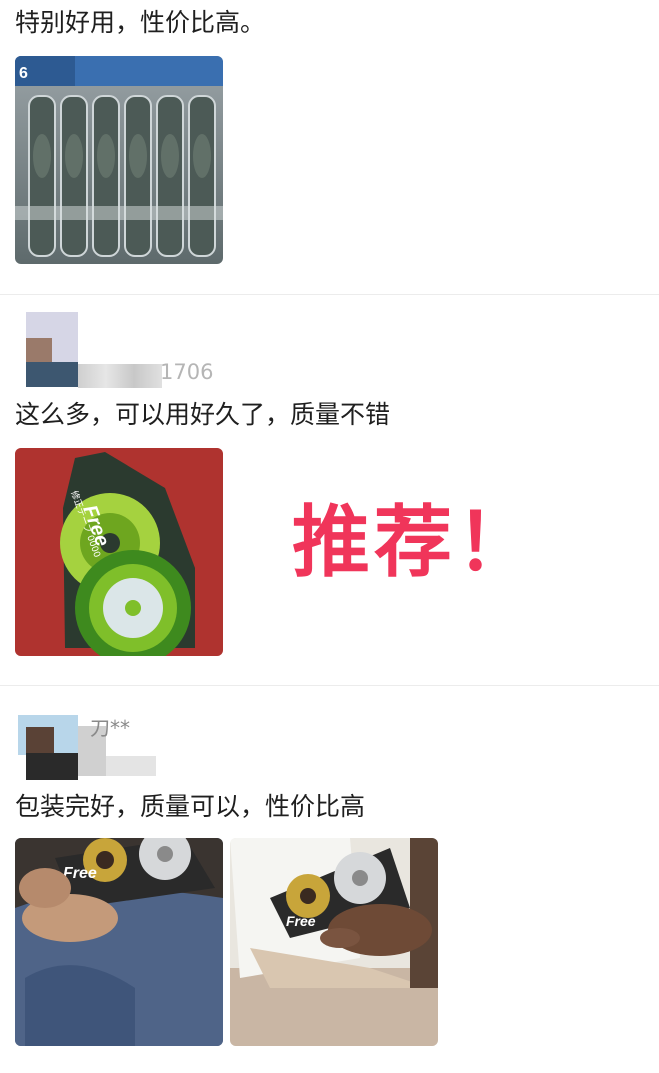  What do you see at coordinates (120, 376) in the screenshot?
I see `blurred-username` at bounding box center [120, 376].